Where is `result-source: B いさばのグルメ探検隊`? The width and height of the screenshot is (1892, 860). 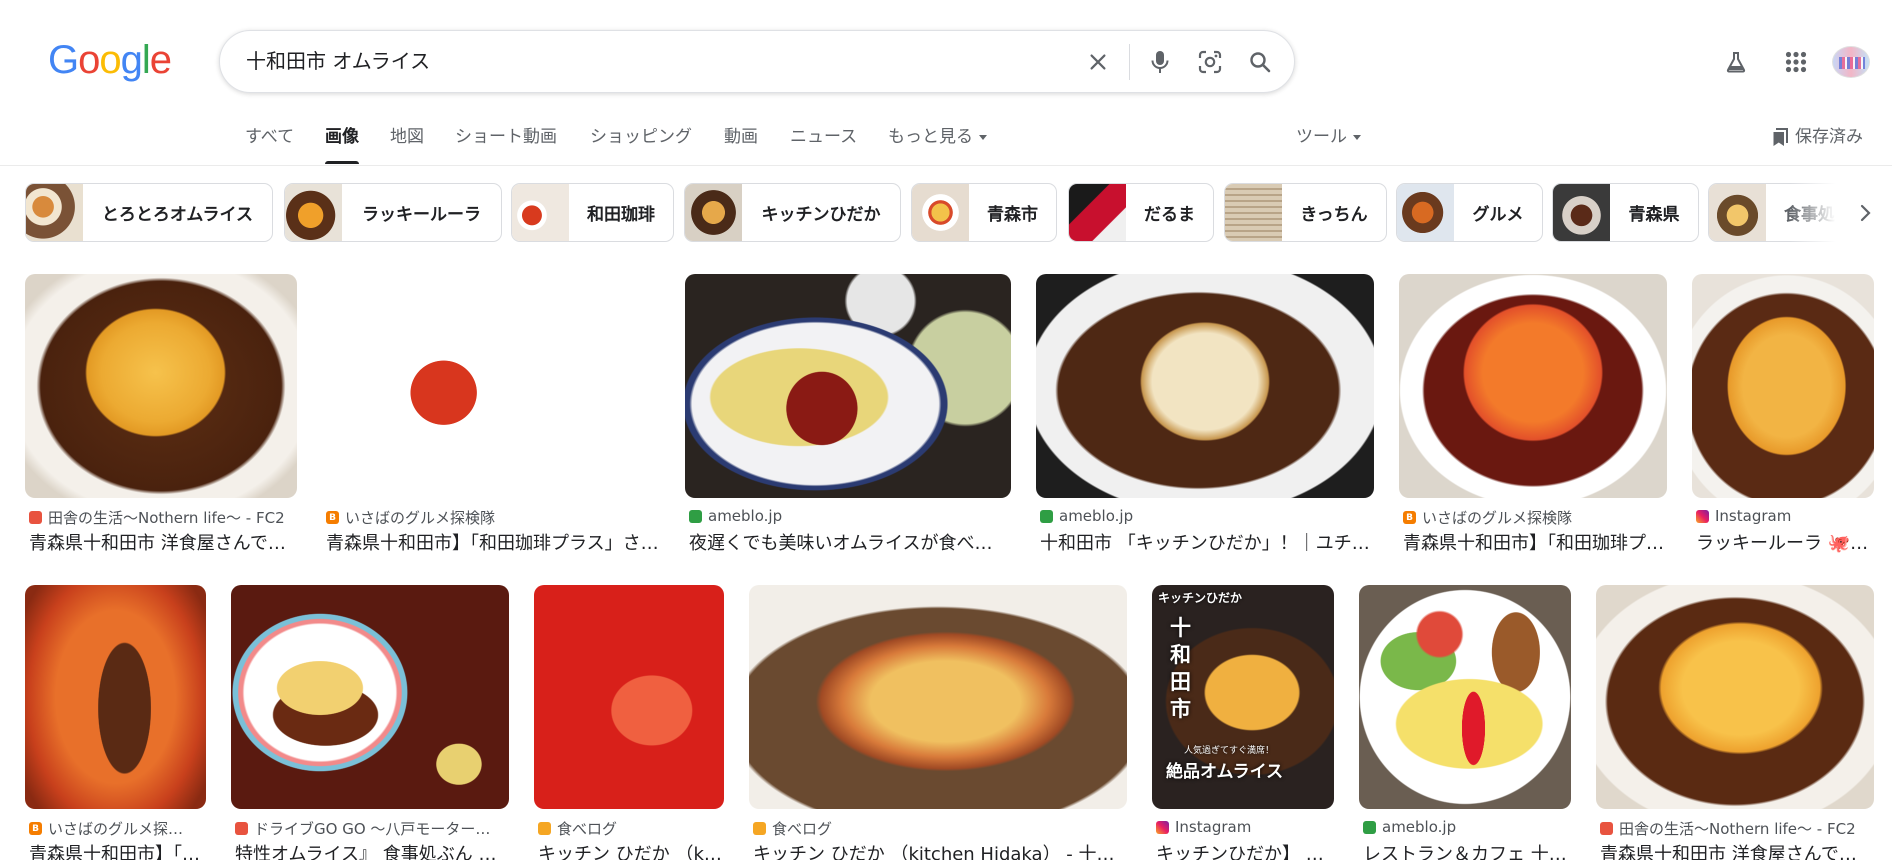 result-source: B いさばのグルメ探検隊 is located at coordinates (1535, 517).